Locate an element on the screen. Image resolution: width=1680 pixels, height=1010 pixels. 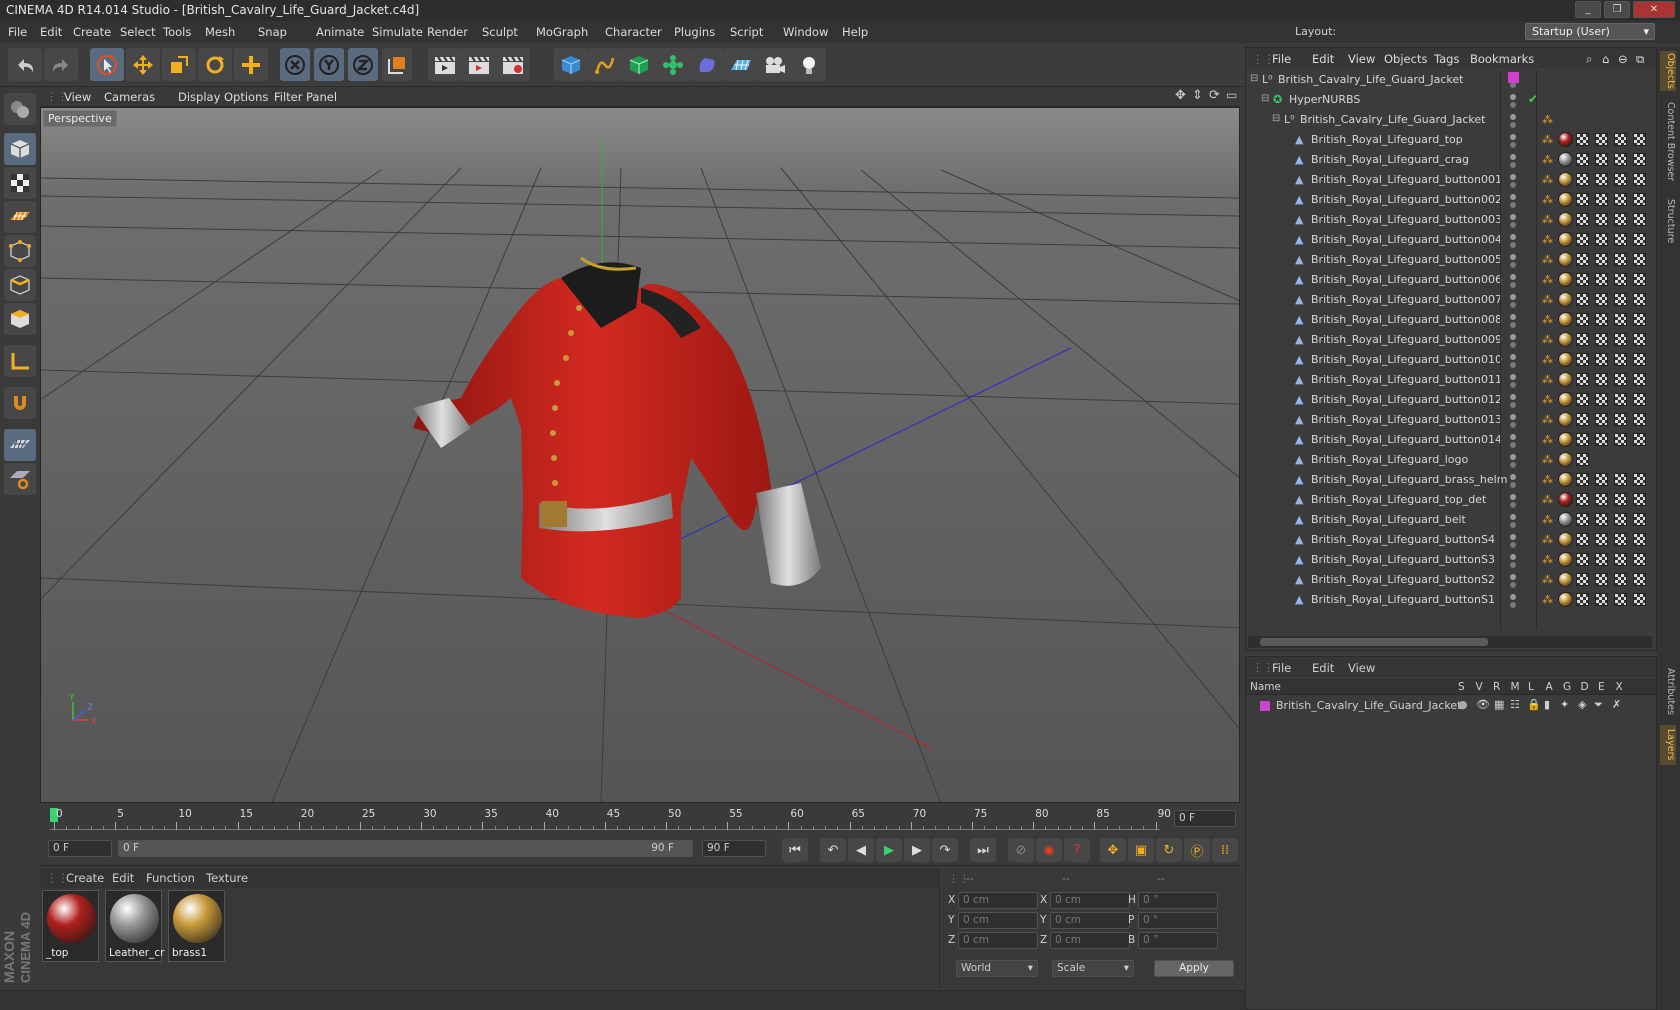
collapse-icon: ⊟ is located at coordinates (1265, 98).